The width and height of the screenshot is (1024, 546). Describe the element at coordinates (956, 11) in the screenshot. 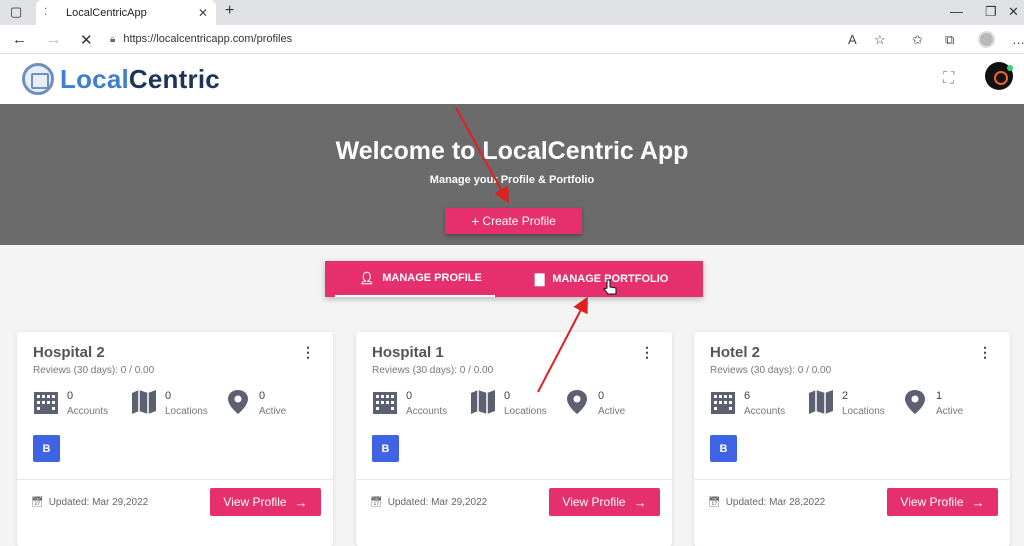

I see `minimize-icon: —` at that location.